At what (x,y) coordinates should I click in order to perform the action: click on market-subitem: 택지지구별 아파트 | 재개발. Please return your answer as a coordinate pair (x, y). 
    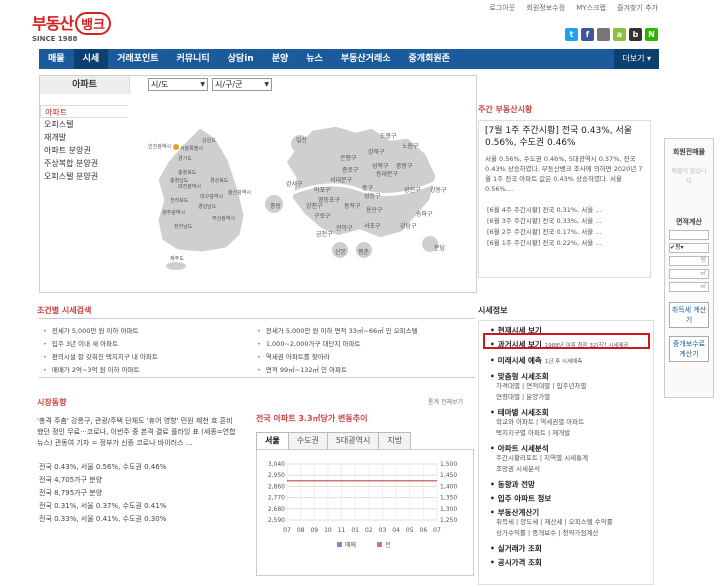
    Looking at the image, I should click on (571, 433).